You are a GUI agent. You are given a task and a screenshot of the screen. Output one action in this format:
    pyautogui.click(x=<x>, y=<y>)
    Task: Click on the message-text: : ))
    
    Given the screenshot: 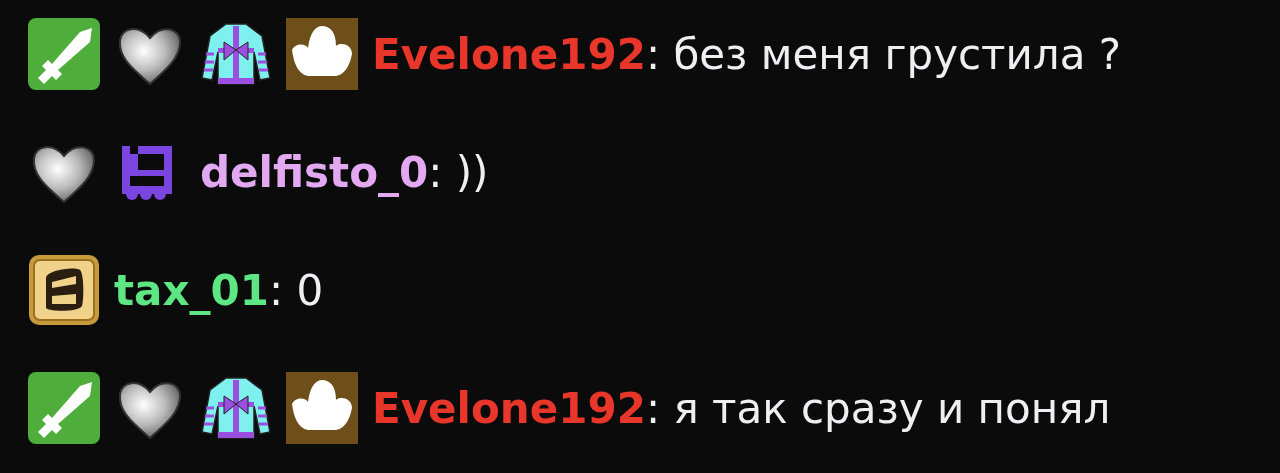 What is the action you would take?
    pyautogui.click(x=458, y=172)
    